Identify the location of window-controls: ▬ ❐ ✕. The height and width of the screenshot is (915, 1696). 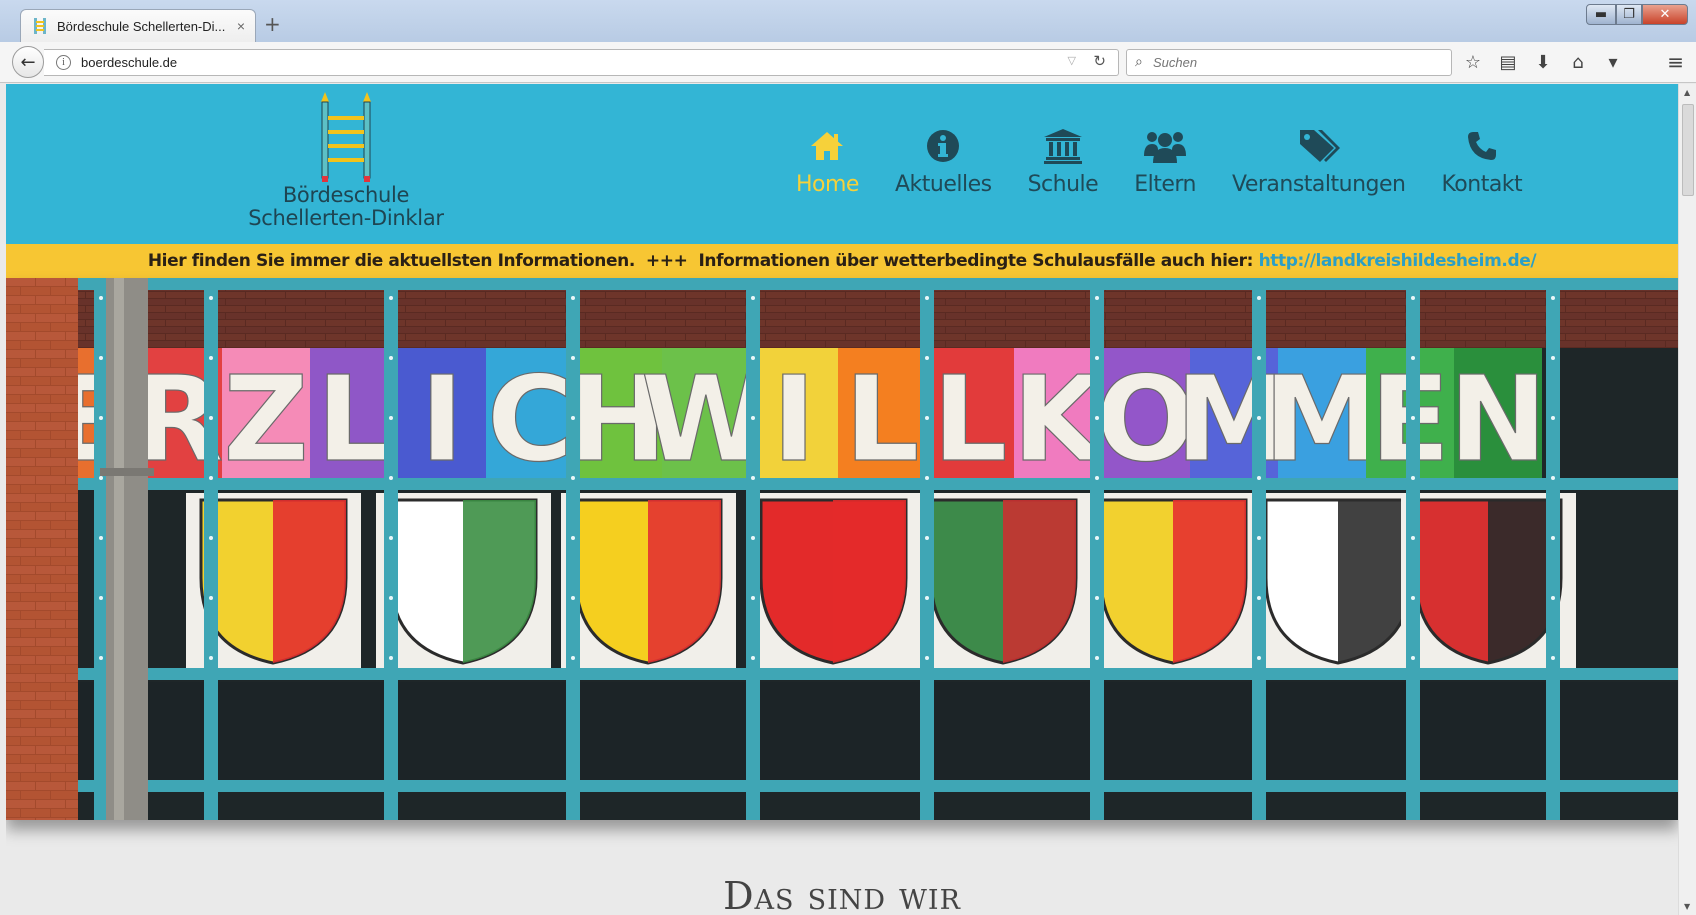
(1637, 14).